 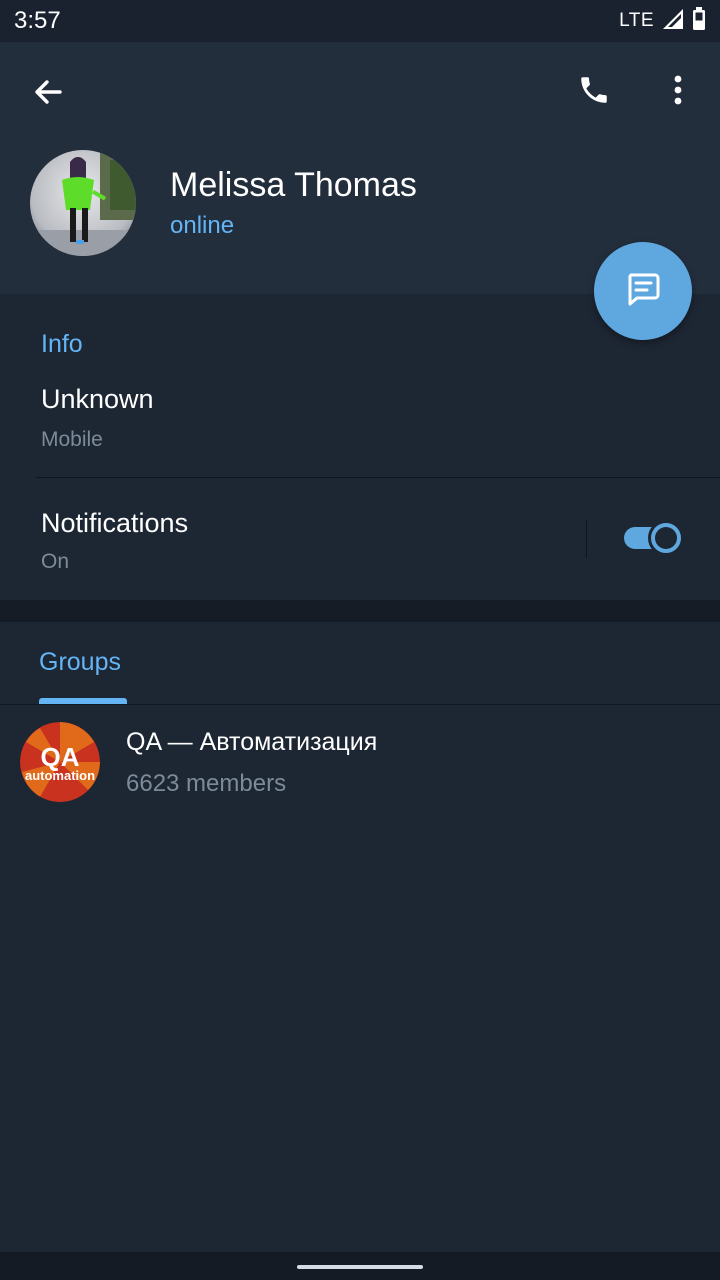 I want to click on notifications-toggle, so click(x=653, y=538).